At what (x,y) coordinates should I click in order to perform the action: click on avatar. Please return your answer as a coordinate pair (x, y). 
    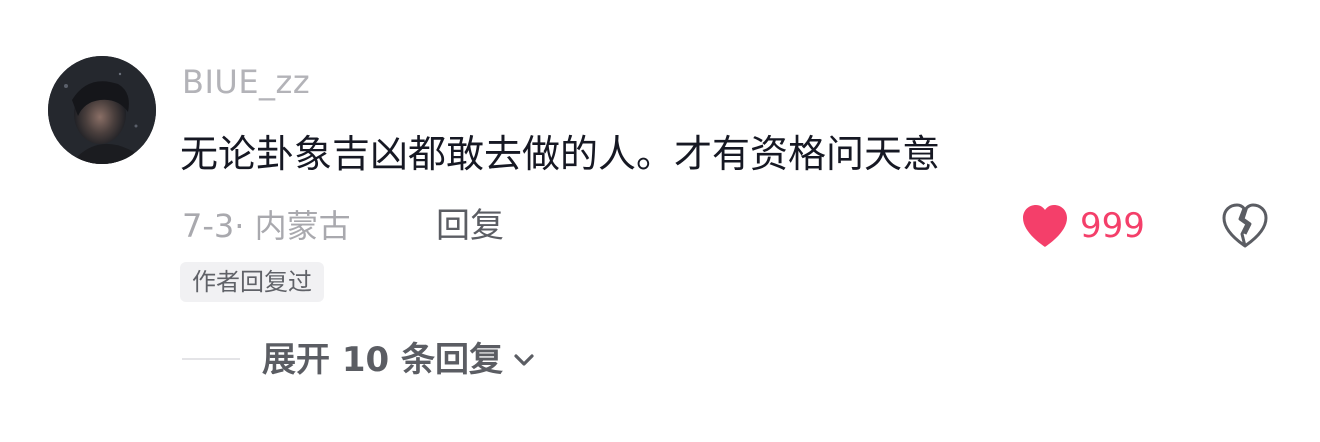
    Looking at the image, I should click on (102, 110).